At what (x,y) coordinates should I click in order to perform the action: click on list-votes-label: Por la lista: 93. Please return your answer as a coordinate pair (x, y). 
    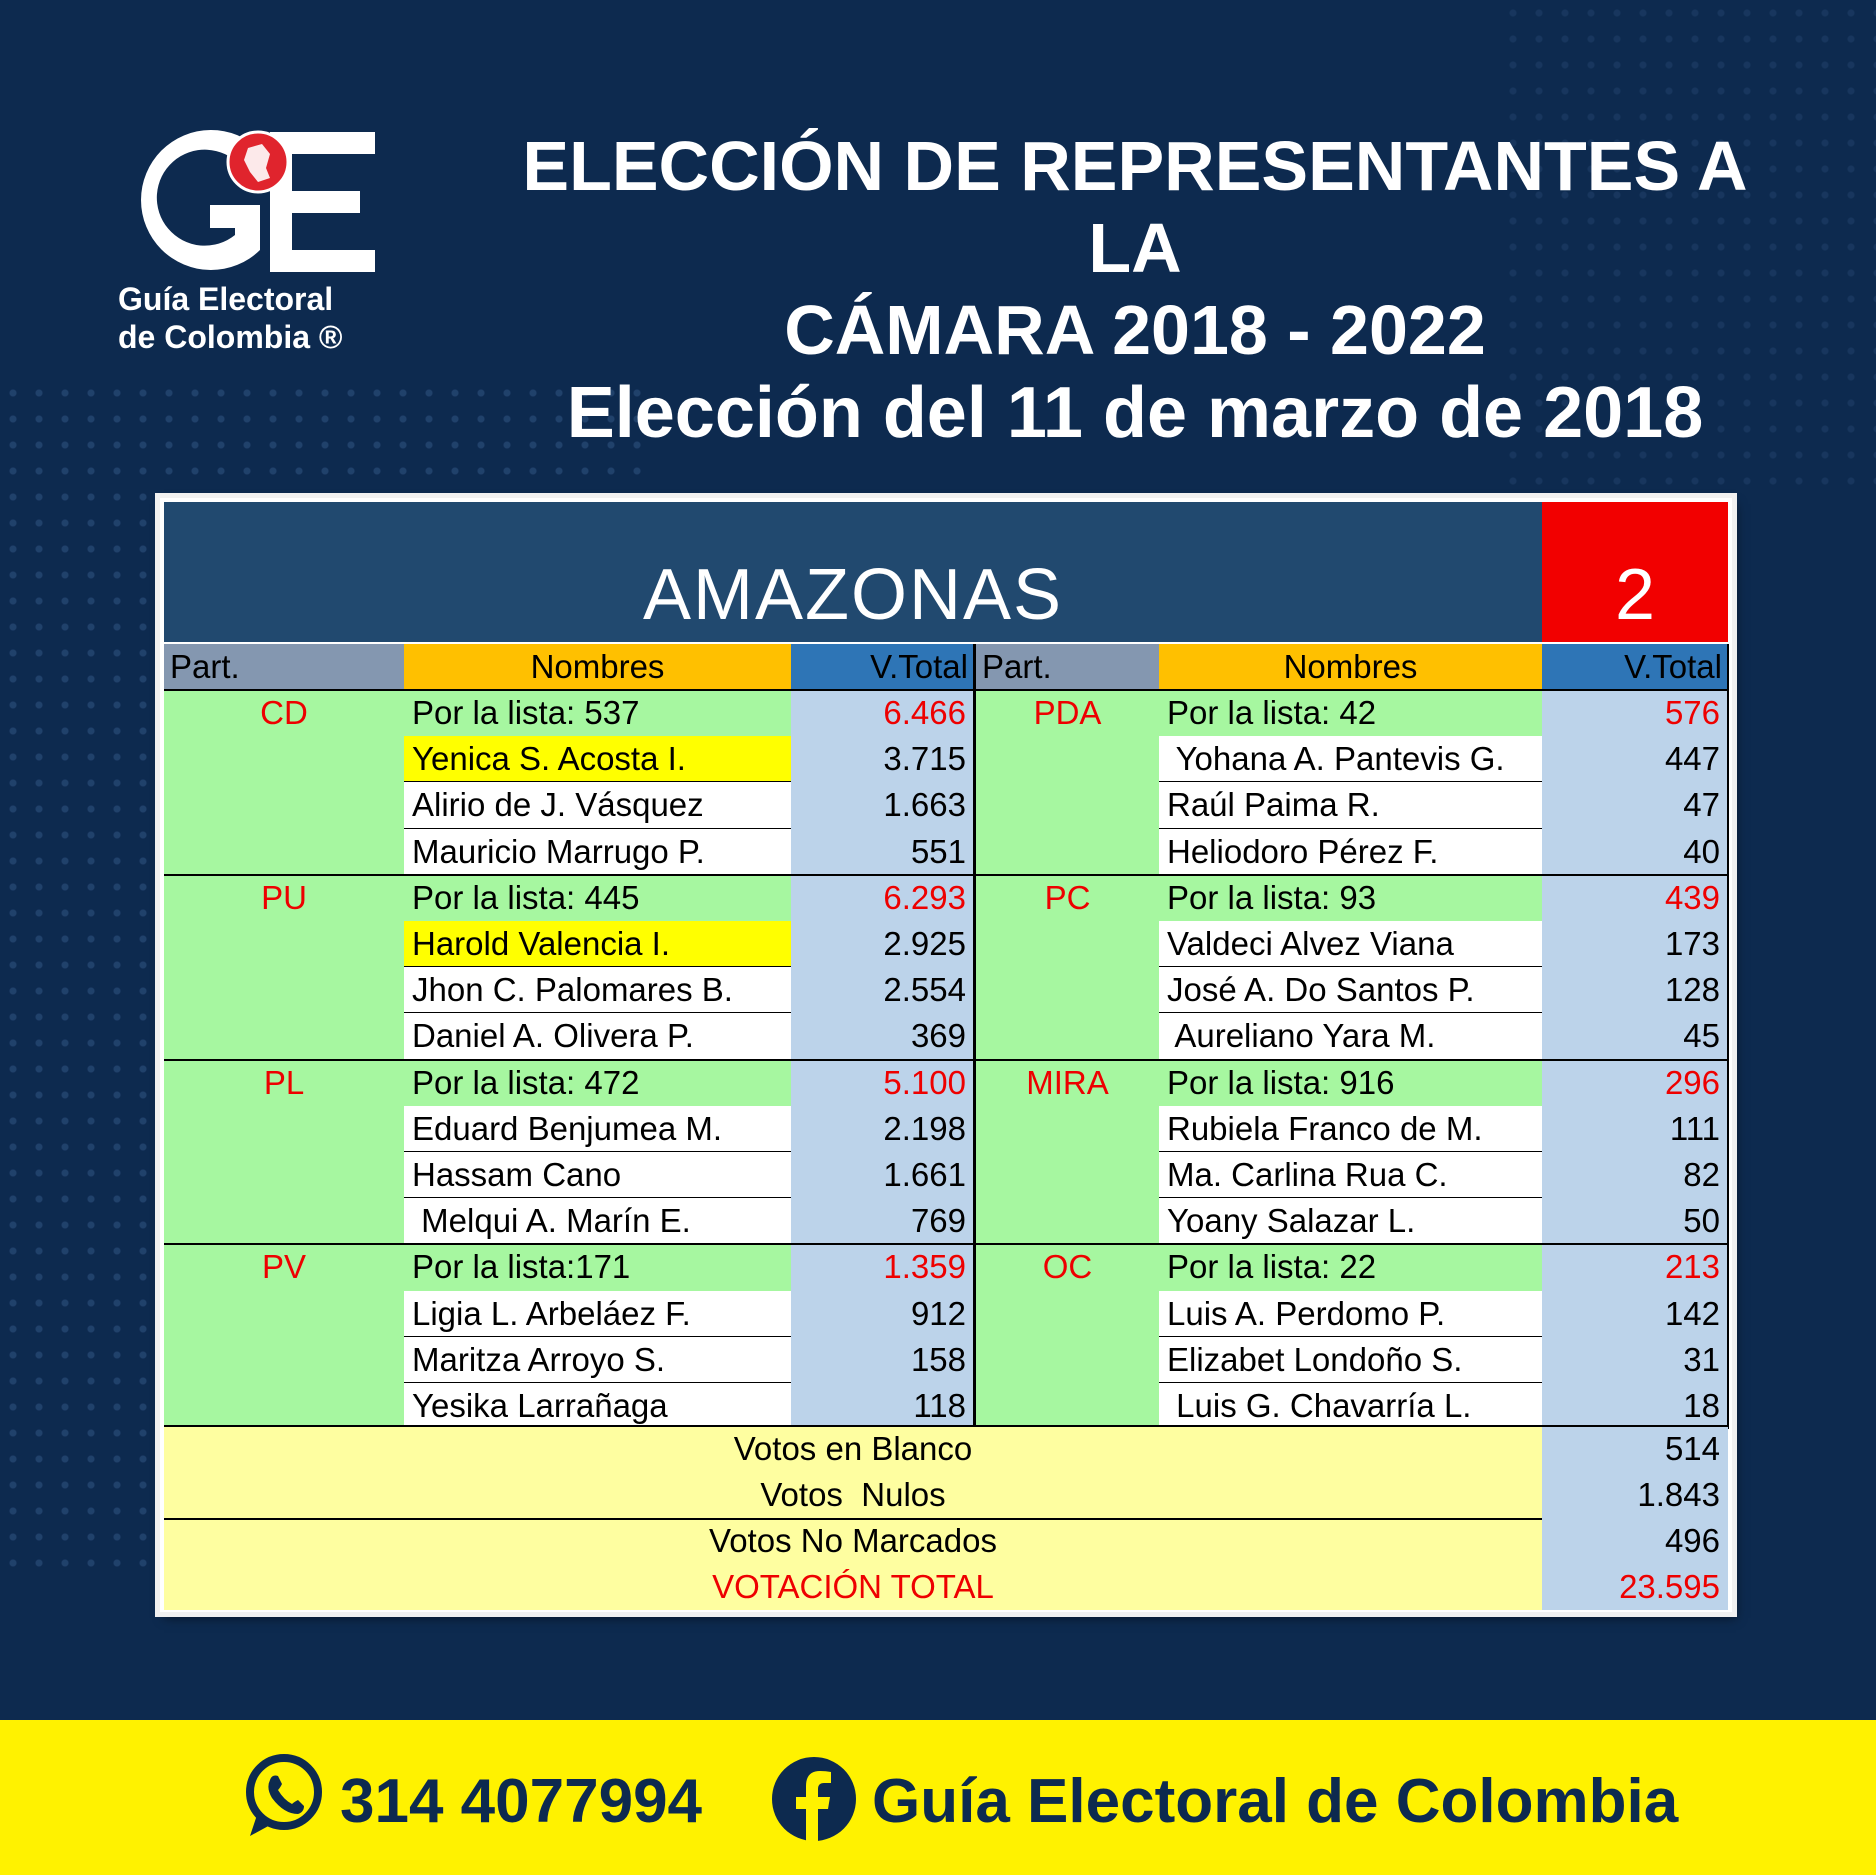
    Looking at the image, I should click on (1350, 897).